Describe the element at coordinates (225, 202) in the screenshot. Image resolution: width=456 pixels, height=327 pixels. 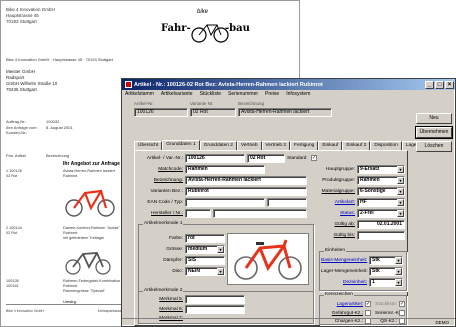
I see `ean-field` at that location.